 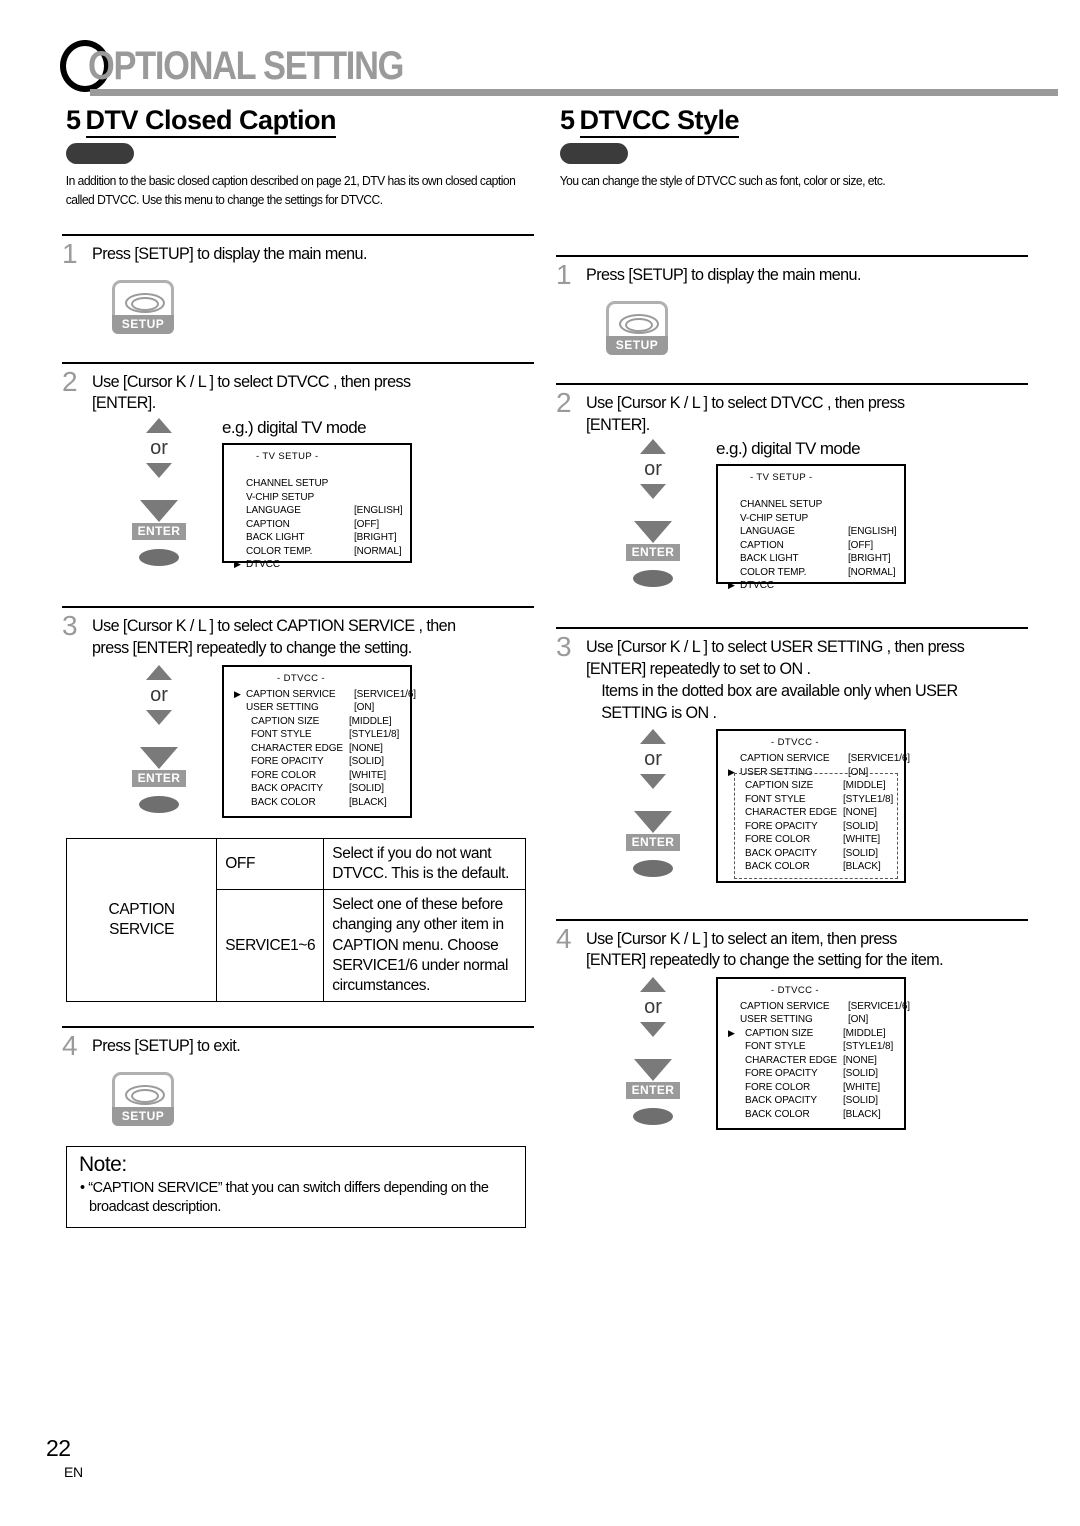 What do you see at coordinates (879, 759) in the screenshot?
I see `osd-value: [SERVICE1/6]` at bounding box center [879, 759].